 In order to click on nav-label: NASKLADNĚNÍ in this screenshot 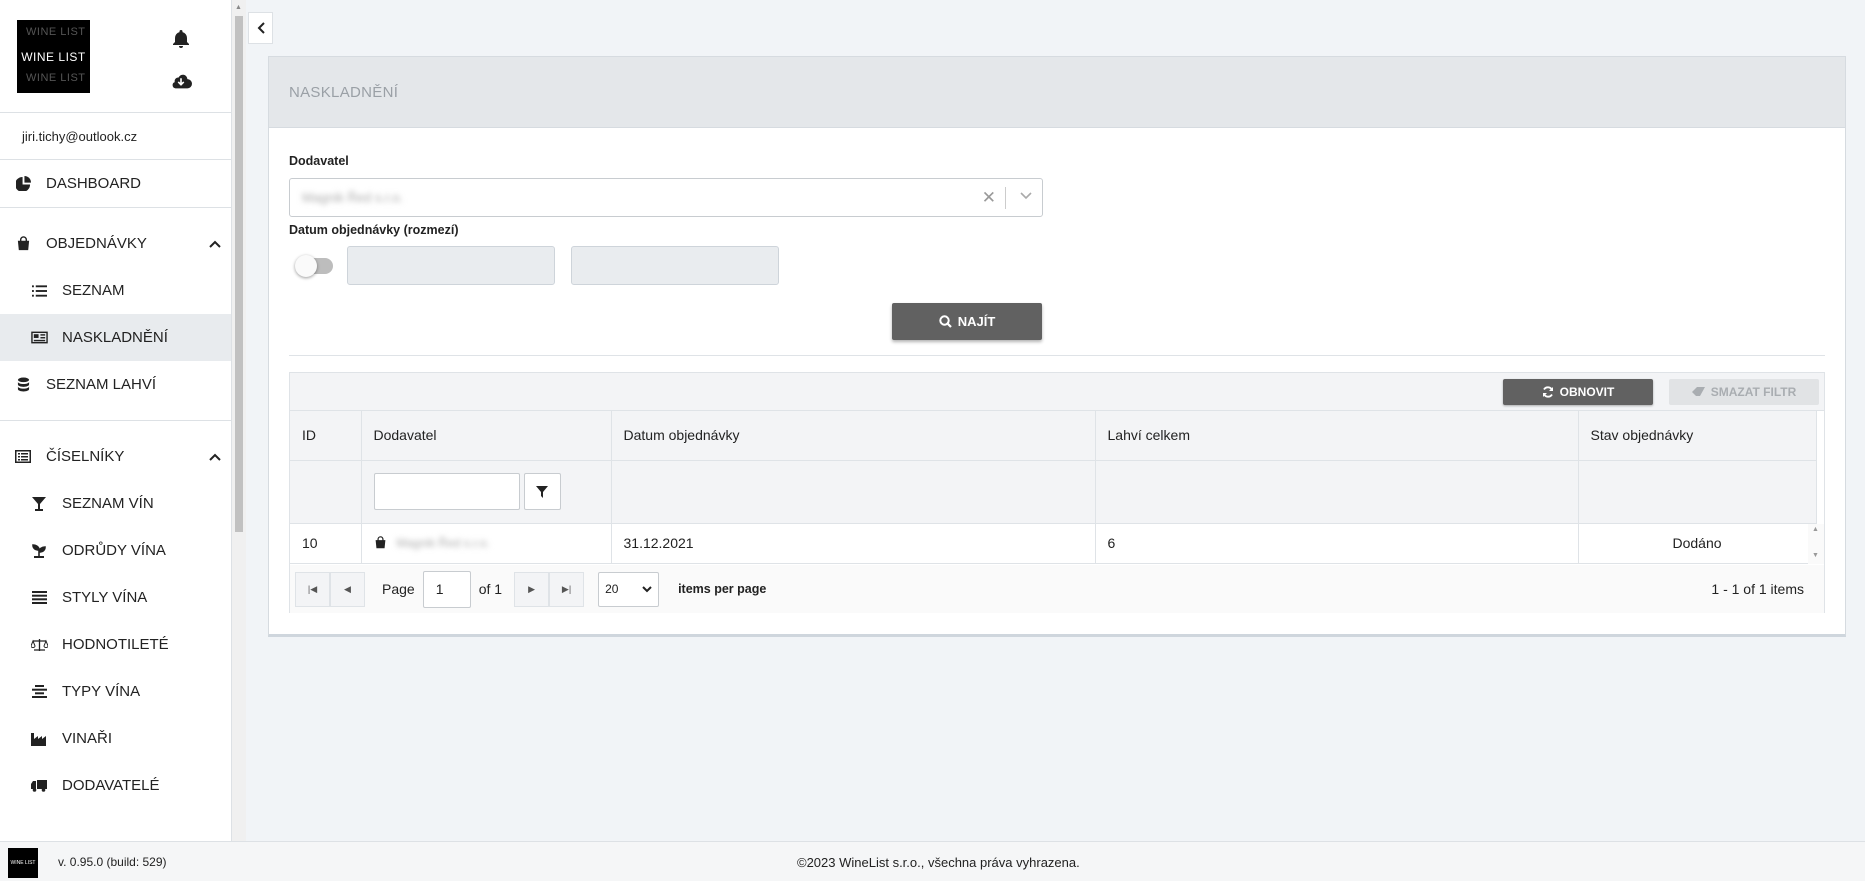, I will do `click(115, 337)`.